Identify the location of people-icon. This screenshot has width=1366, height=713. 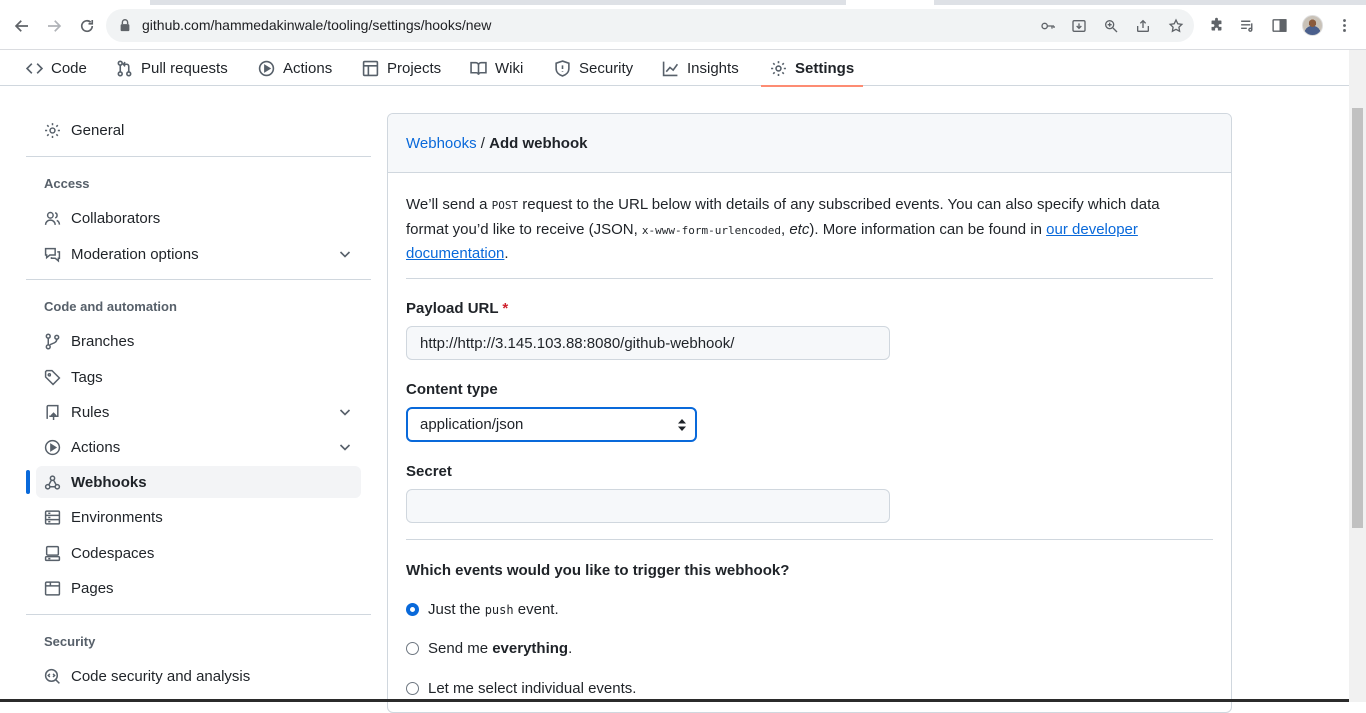
(52, 218).